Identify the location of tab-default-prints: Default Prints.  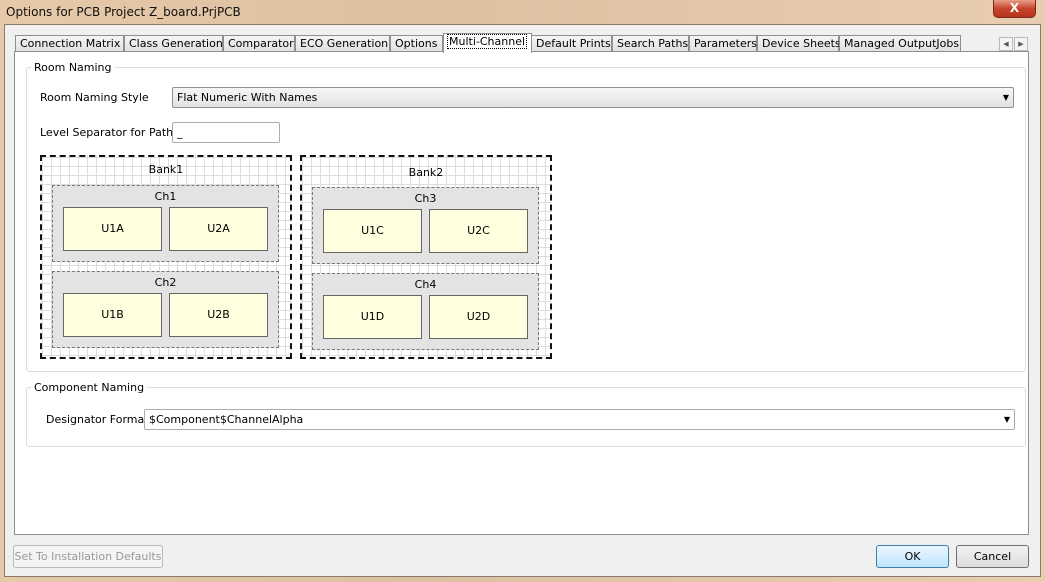
(571, 43).